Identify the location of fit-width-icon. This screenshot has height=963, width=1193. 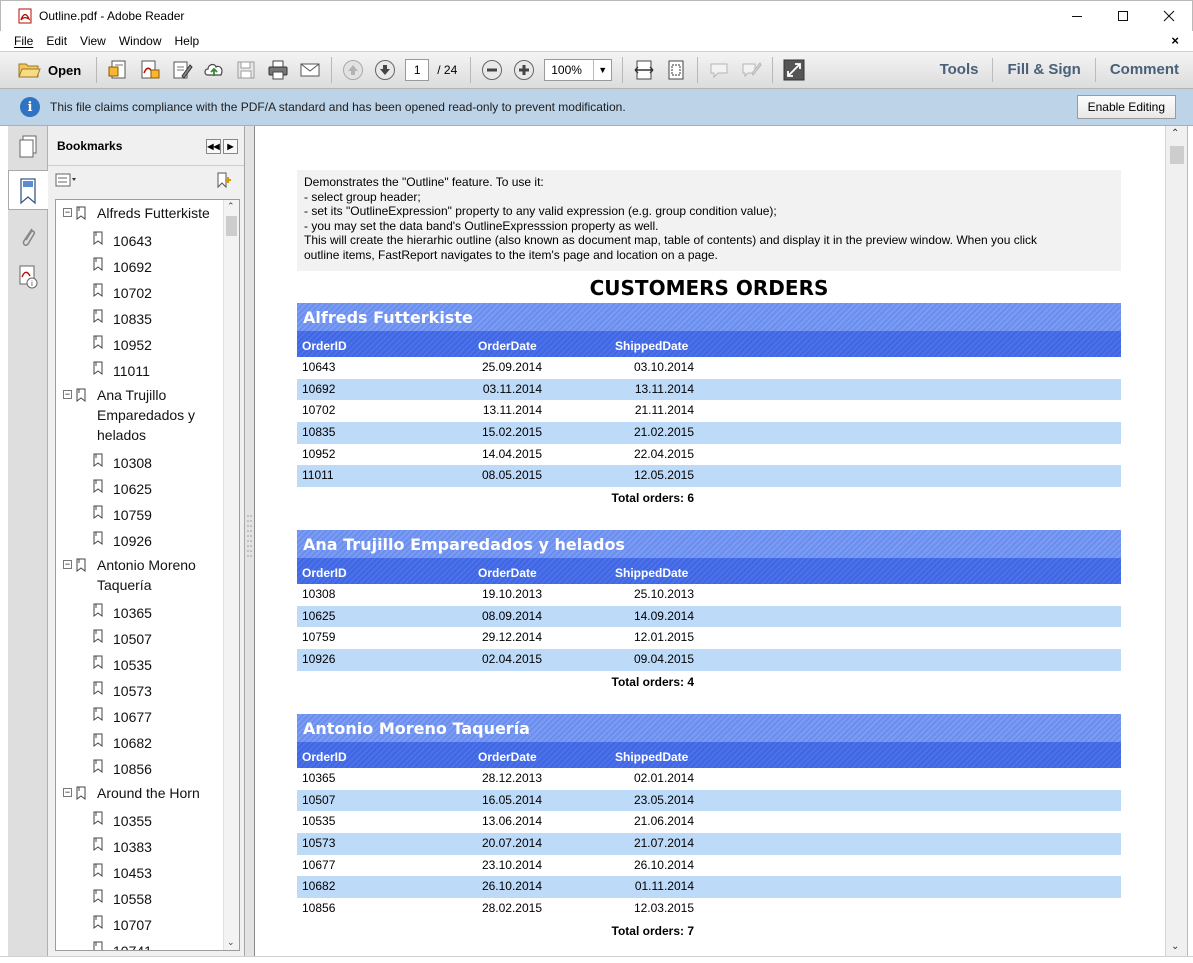
(644, 70).